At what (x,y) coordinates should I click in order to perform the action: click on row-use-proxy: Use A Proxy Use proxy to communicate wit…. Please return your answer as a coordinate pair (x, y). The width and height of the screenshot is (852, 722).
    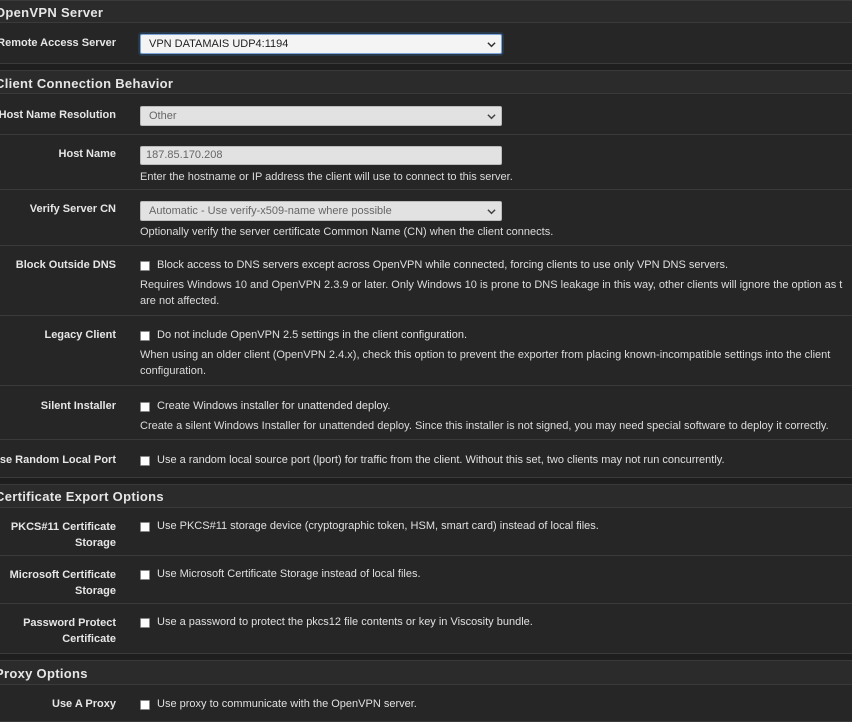
    Looking at the image, I should click on (426, 703).